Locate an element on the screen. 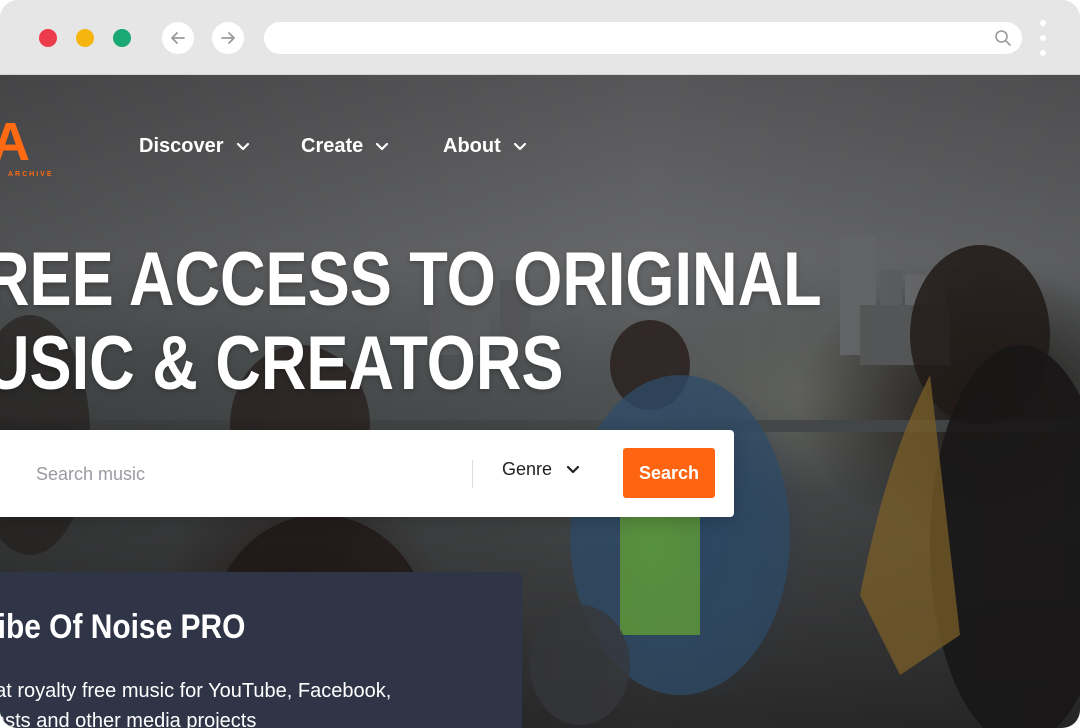  url-input is located at coordinates (632, 39).